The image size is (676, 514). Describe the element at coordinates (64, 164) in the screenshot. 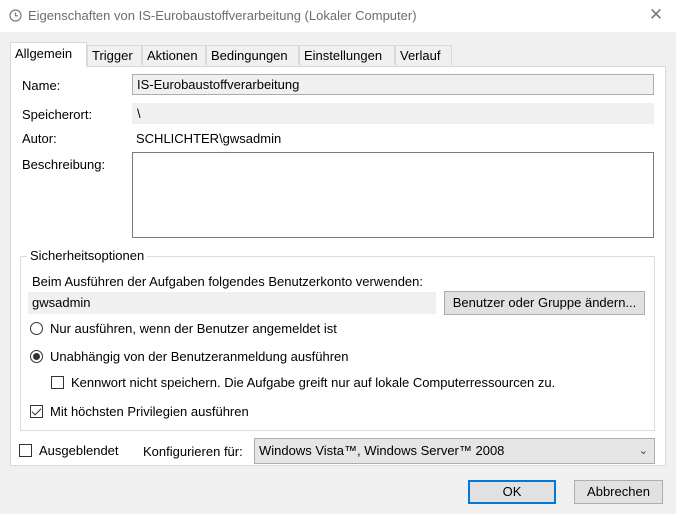

I see `description-label: Beschreibung:` at that location.